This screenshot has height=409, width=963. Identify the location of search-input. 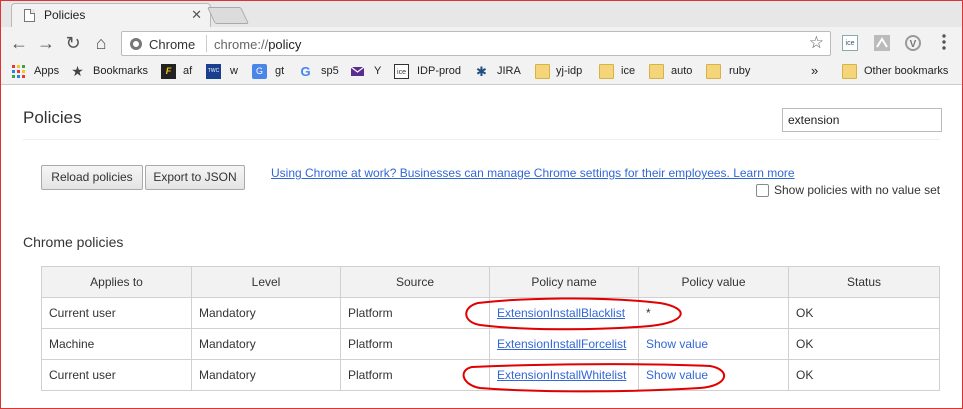
(862, 120).